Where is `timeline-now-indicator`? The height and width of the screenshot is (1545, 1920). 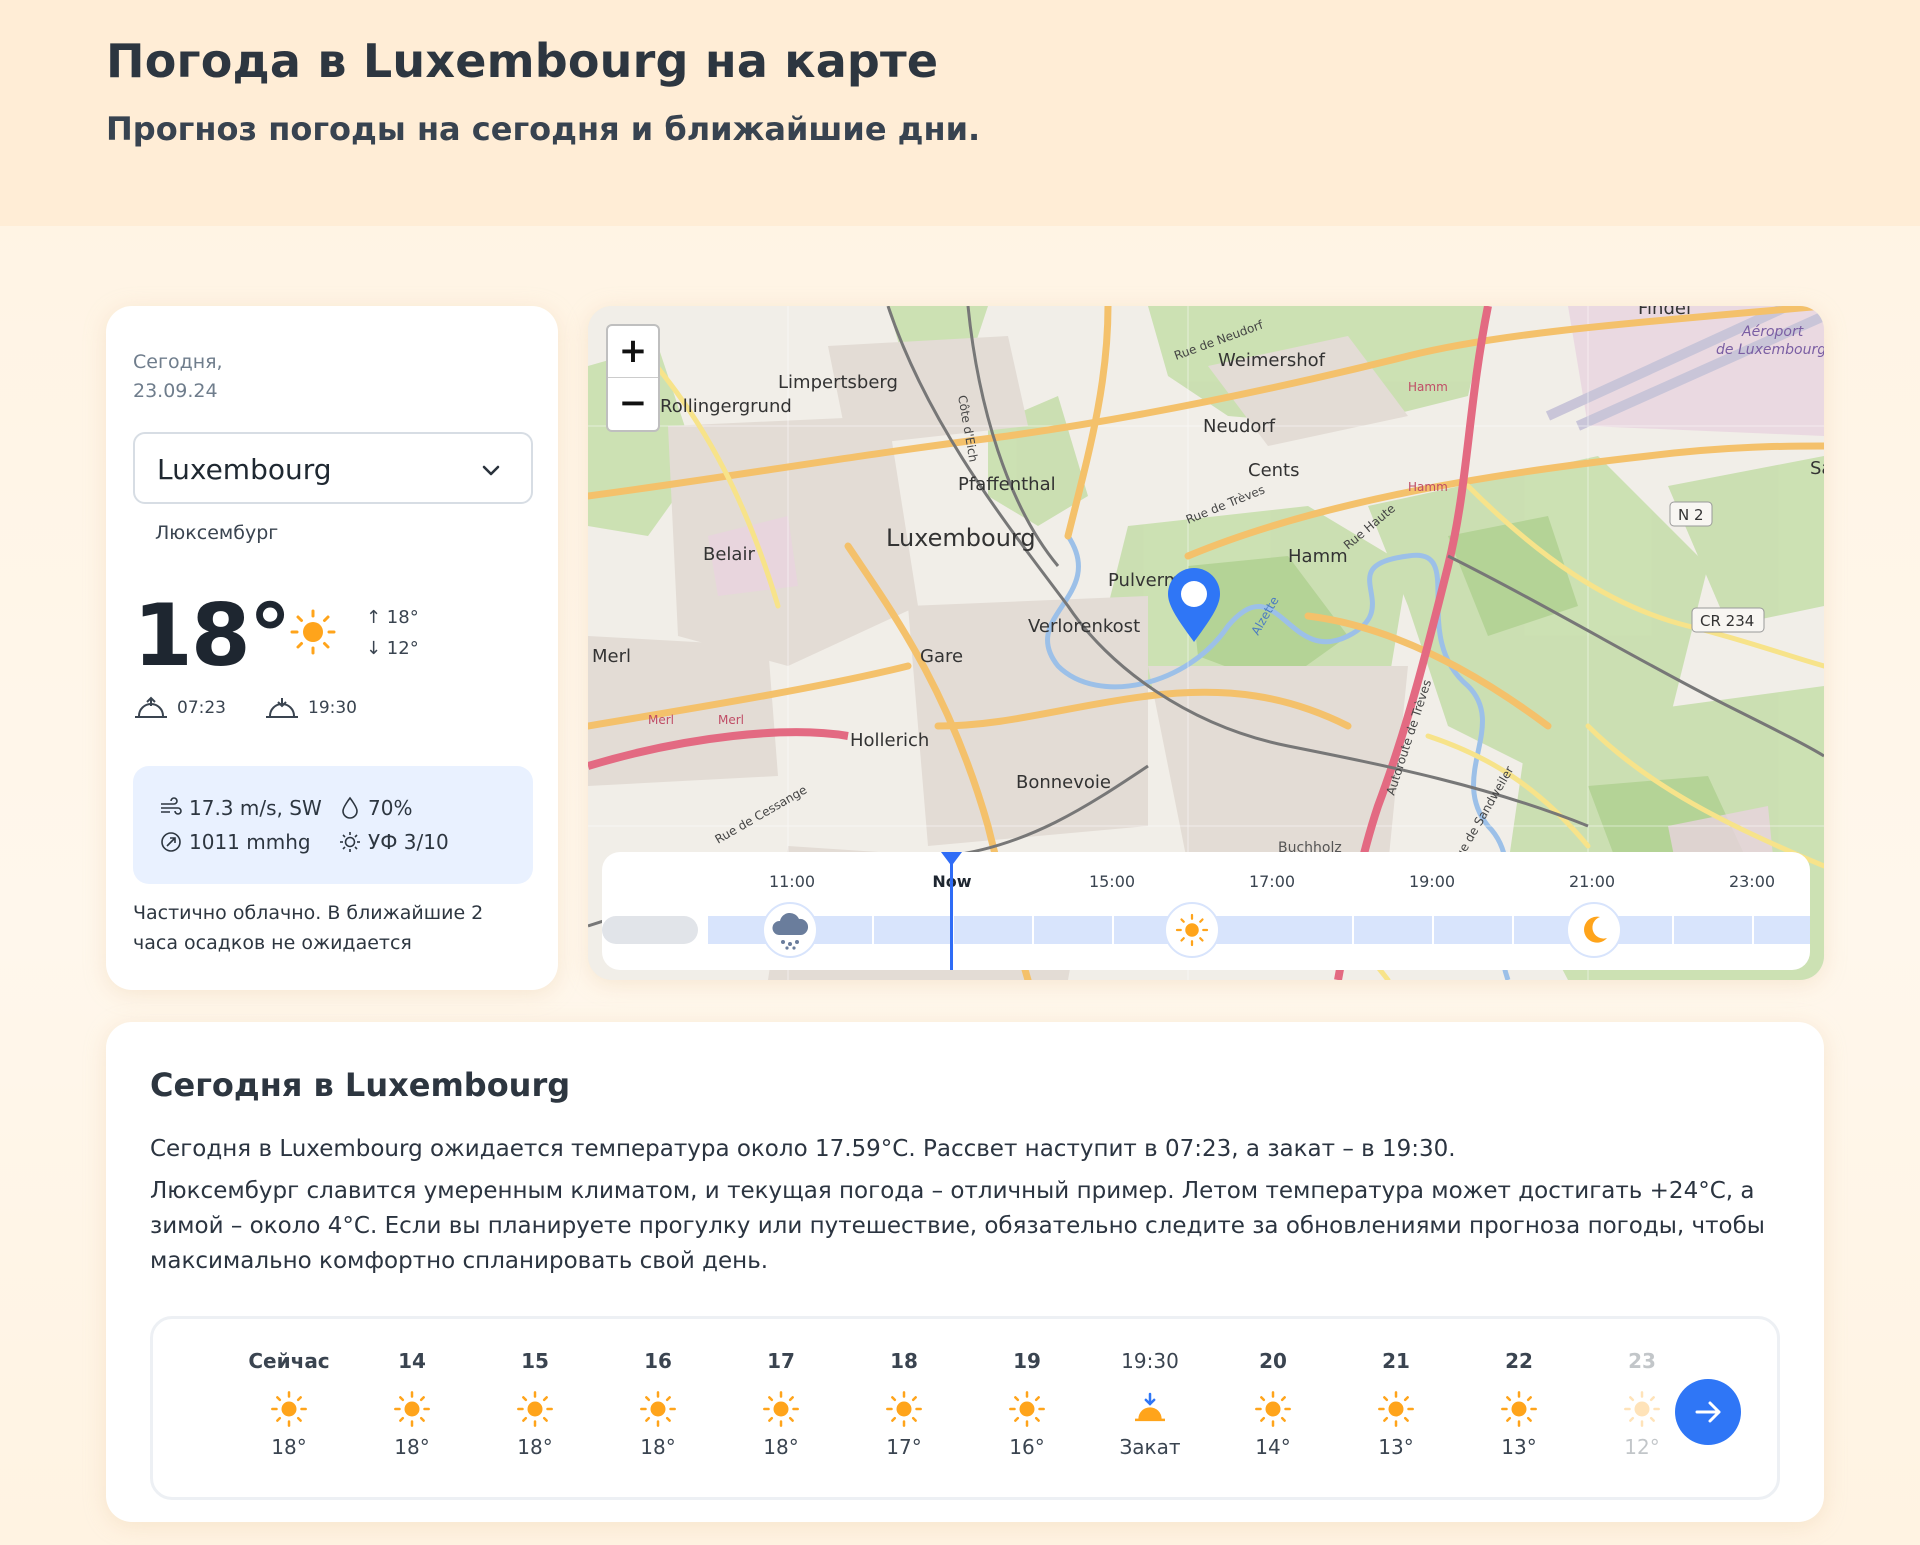
timeline-now-indicator is located at coordinates (951, 911).